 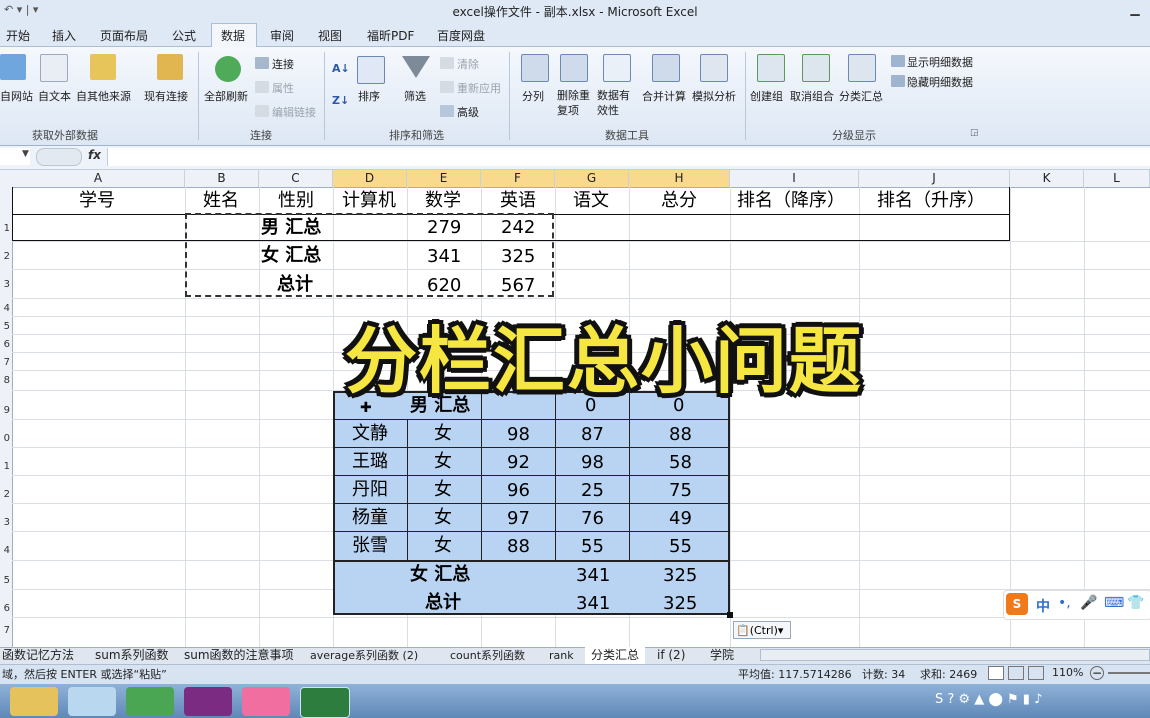 I want to click on detail-name: 丹阳, so click(x=370, y=490).